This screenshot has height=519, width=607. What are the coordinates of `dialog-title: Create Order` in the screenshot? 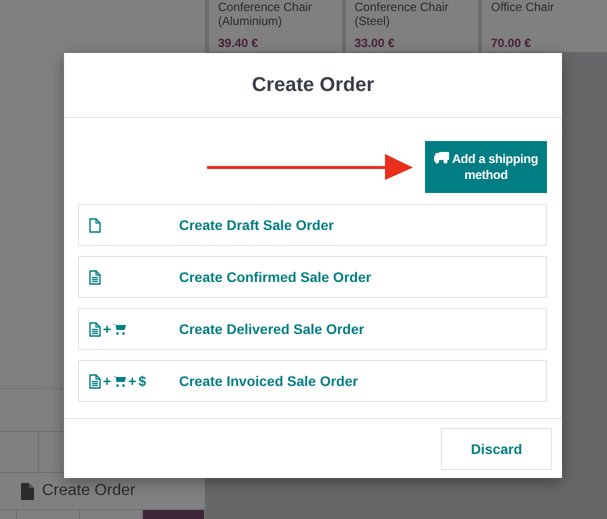 It's located at (313, 85).